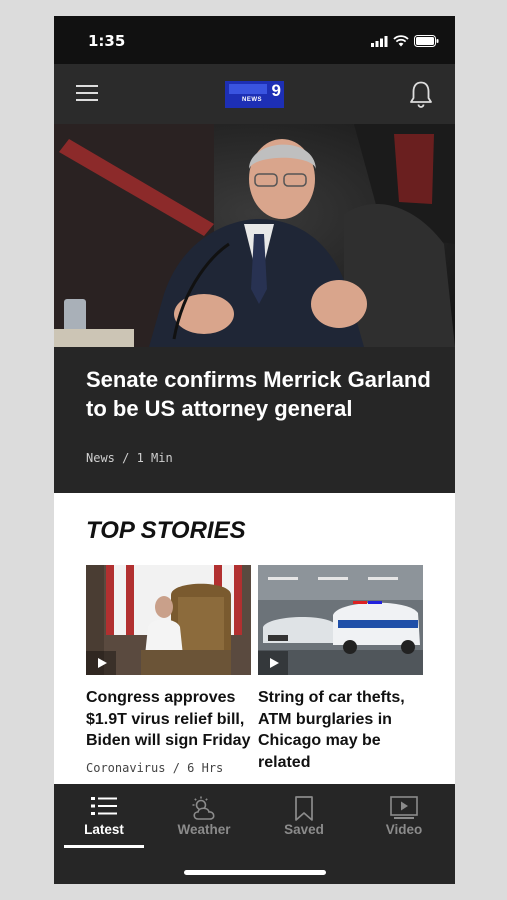  I want to click on story-meta: Coronavirus / 6 Hrs, so click(155, 767).